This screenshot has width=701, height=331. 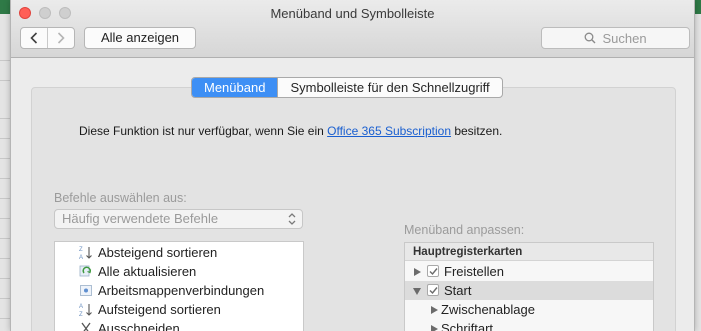 I want to click on list-item: A Z Aufsteigend sortieren, so click(x=179, y=309).